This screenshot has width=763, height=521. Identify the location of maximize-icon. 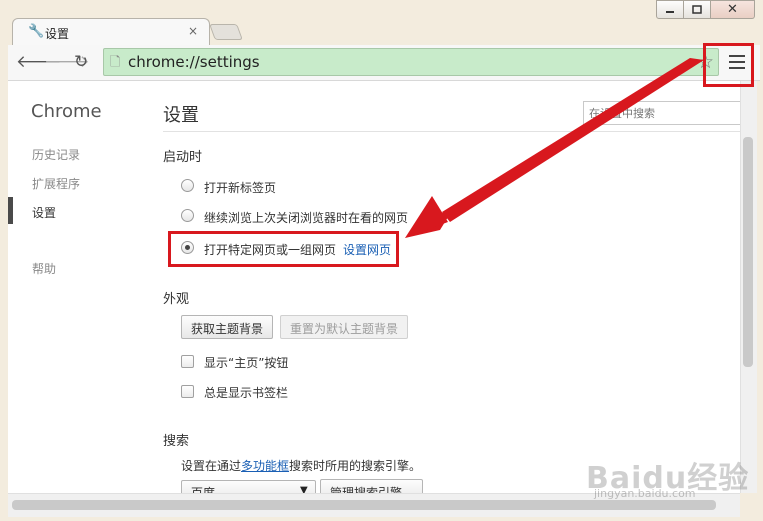
(697, 9).